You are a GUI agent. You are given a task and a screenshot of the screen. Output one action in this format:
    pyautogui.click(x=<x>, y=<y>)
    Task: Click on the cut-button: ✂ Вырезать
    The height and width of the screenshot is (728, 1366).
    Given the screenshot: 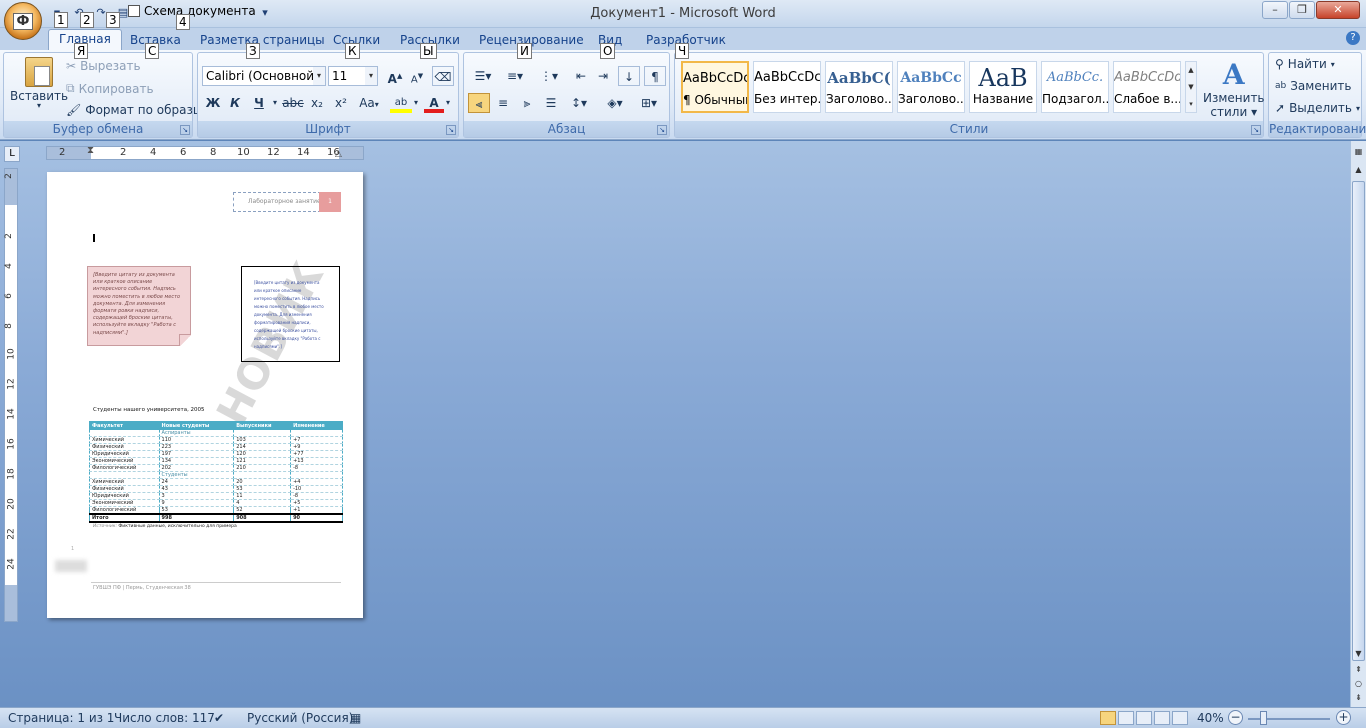 What is the action you would take?
    pyautogui.click(x=103, y=66)
    